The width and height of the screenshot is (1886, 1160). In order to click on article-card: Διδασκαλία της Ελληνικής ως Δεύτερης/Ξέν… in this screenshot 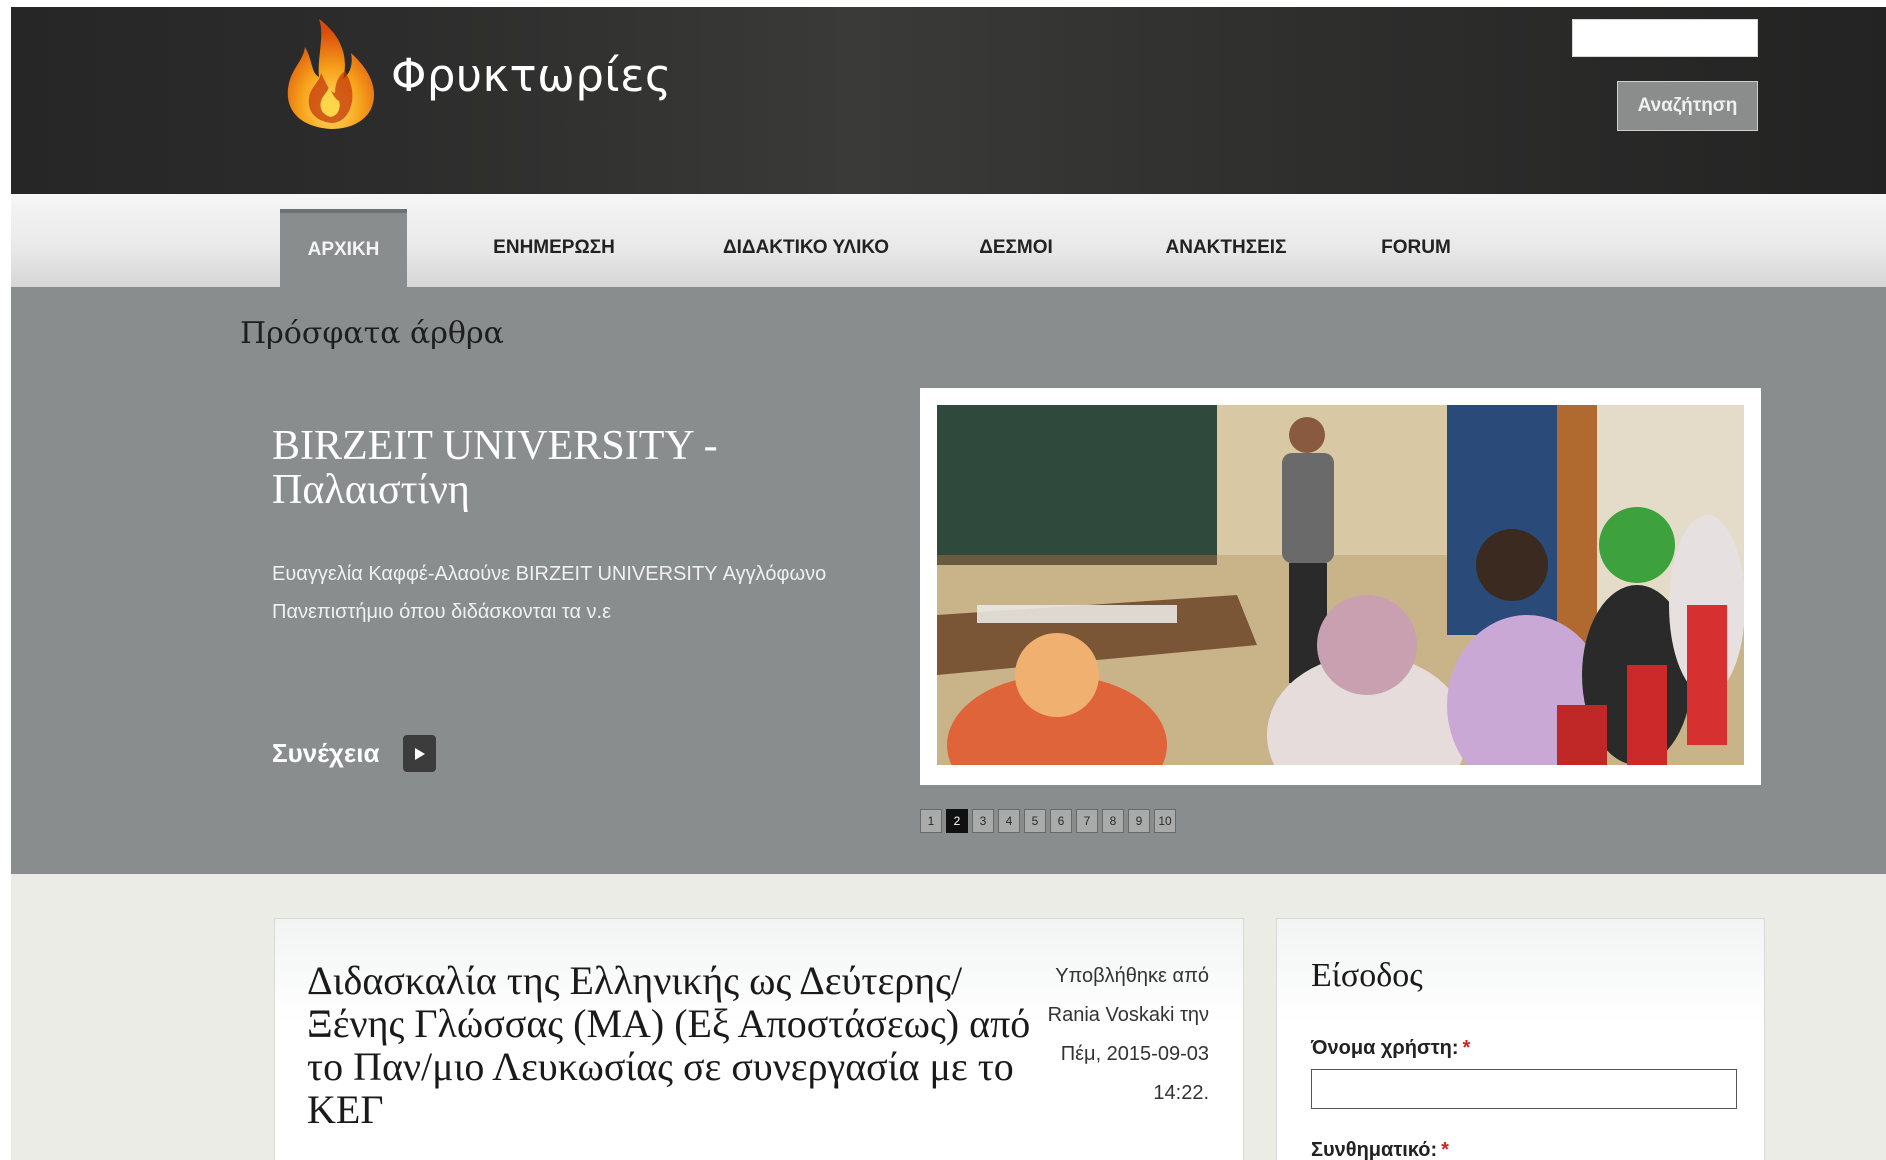, I will do `click(759, 1039)`.